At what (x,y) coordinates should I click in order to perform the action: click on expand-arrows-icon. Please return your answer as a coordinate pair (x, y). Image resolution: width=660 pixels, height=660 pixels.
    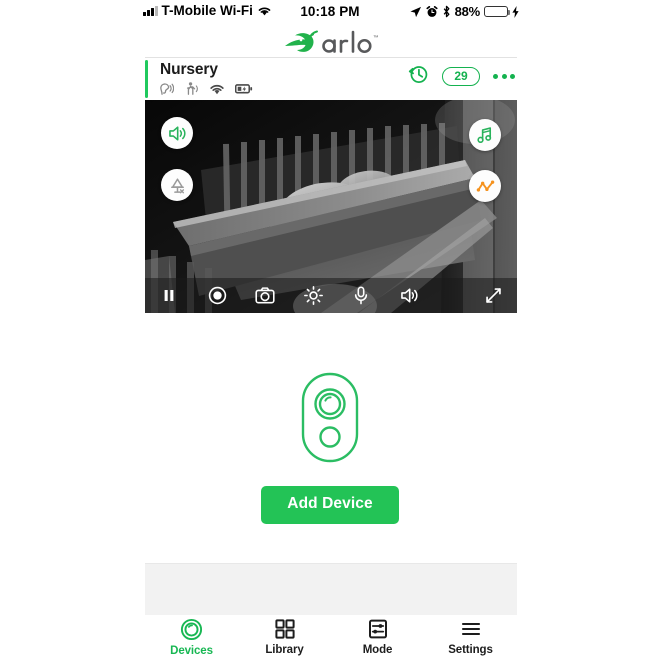
    Looking at the image, I should click on (493, 295).